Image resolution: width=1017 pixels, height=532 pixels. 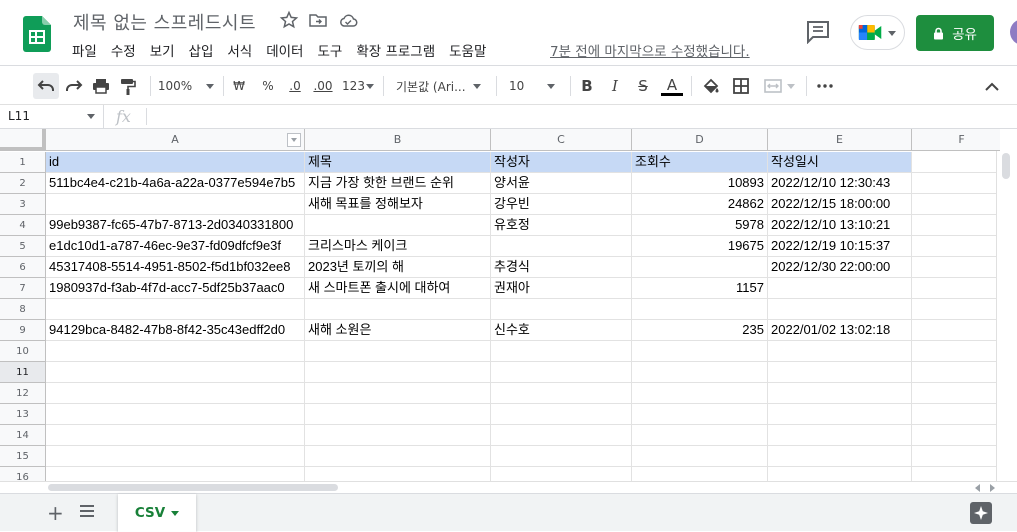 I want to click on fill-color-button, so click(x=711, y=86).